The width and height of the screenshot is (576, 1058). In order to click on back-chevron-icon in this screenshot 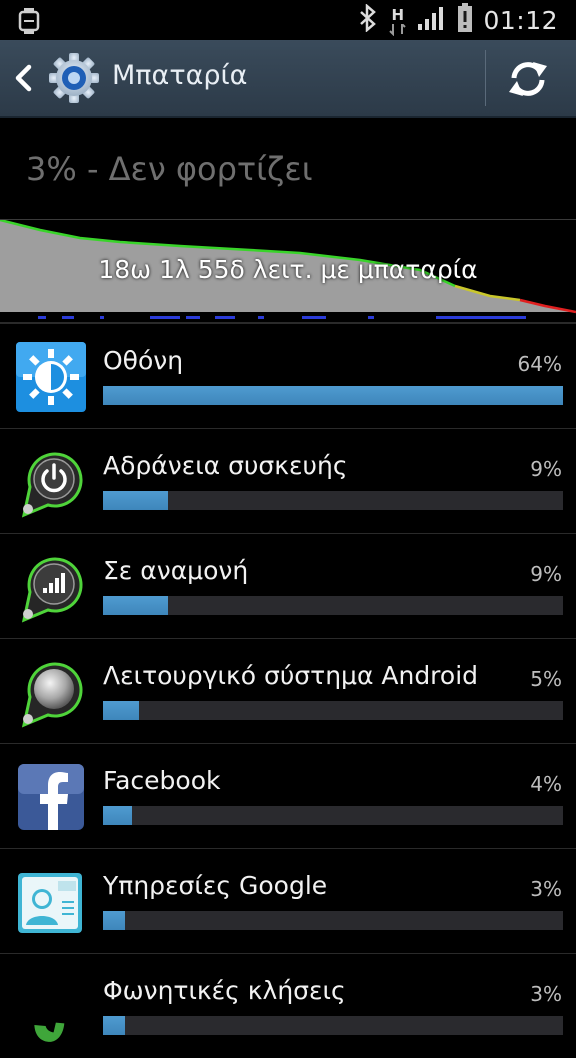, I will do `click(23, 78)`.